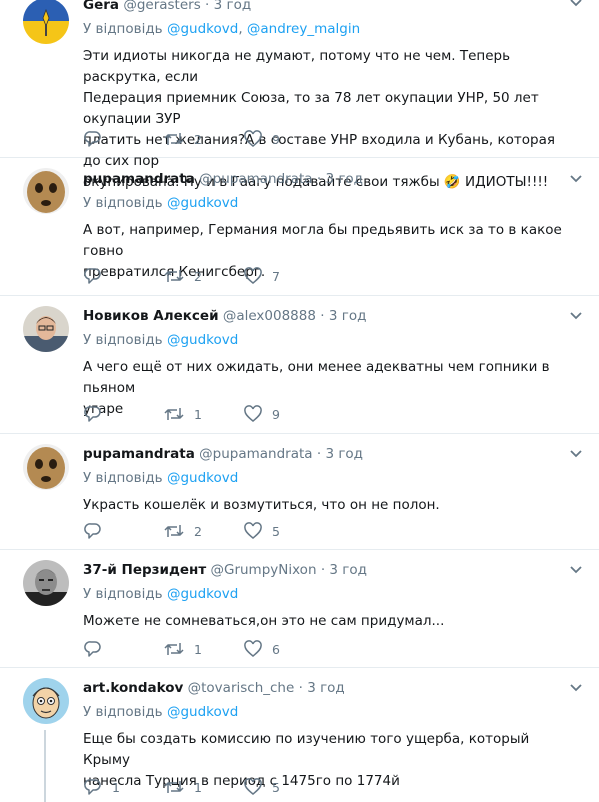  What do you see at coordinates (144, 570) in the screenshot?
I see `display-name: 37-й Перзидент` at bounding box center [144, 570].